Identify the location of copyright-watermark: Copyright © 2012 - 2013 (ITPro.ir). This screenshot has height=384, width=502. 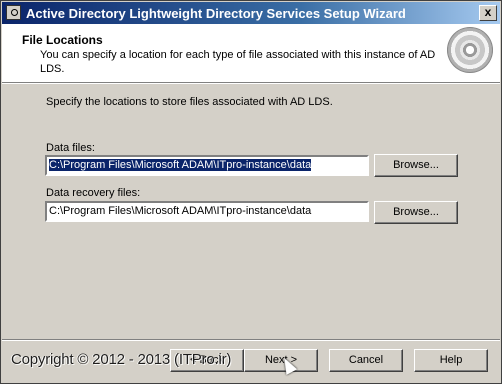
(121, 359).